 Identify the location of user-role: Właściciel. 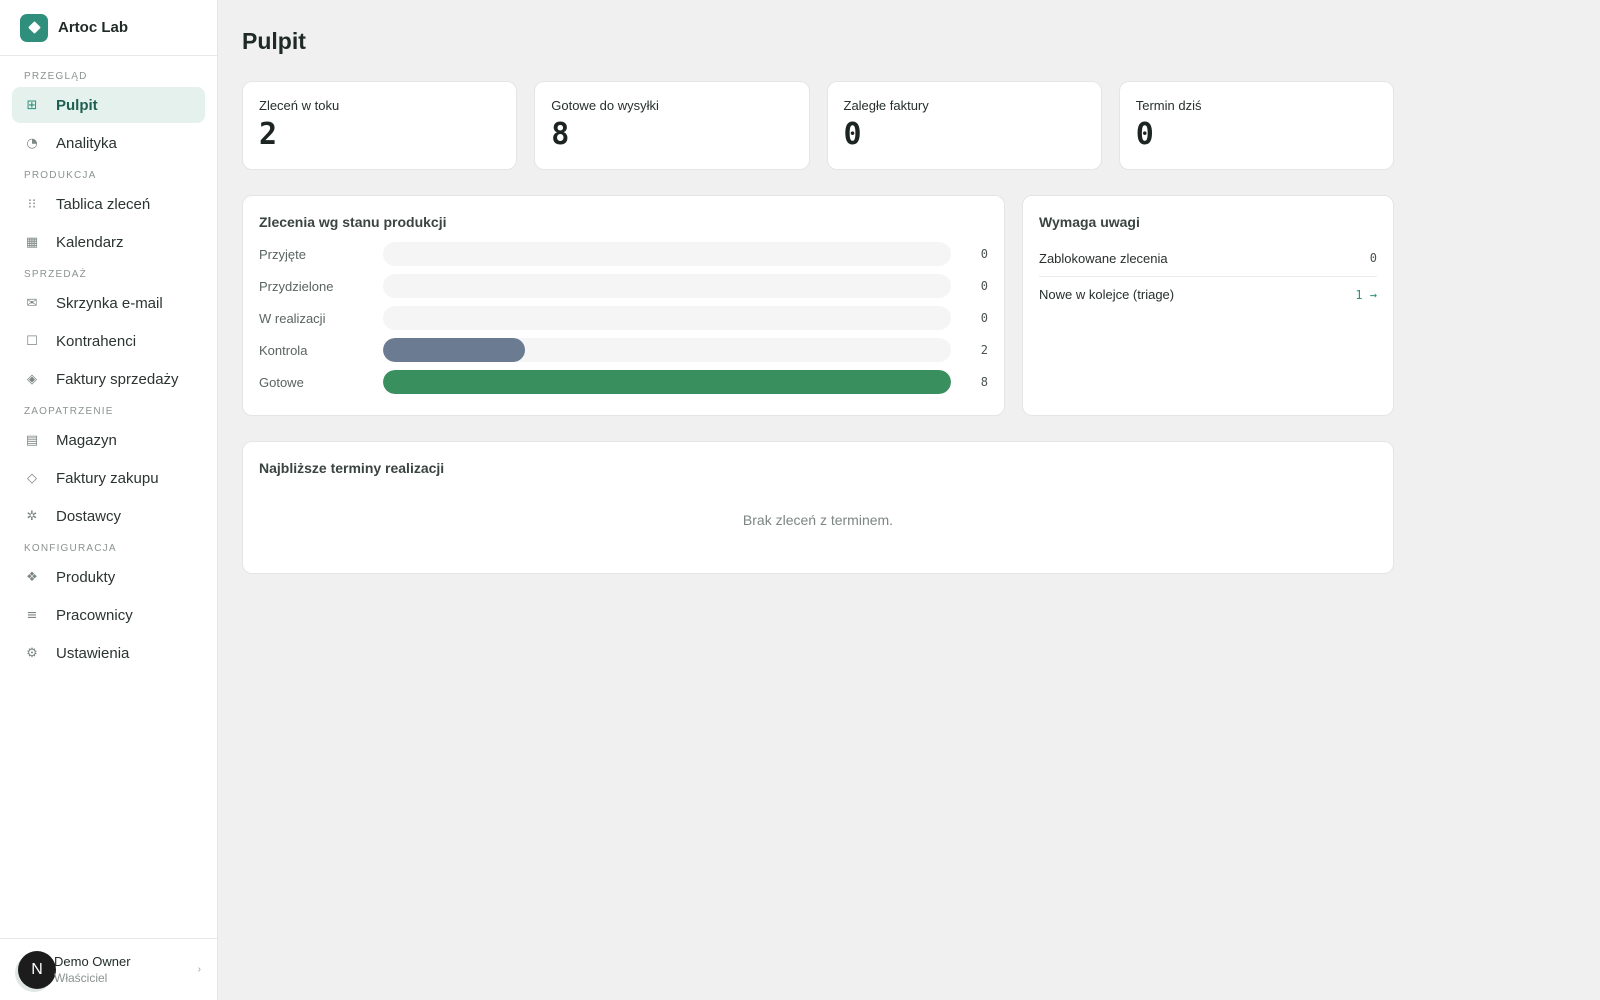
(81, 978).